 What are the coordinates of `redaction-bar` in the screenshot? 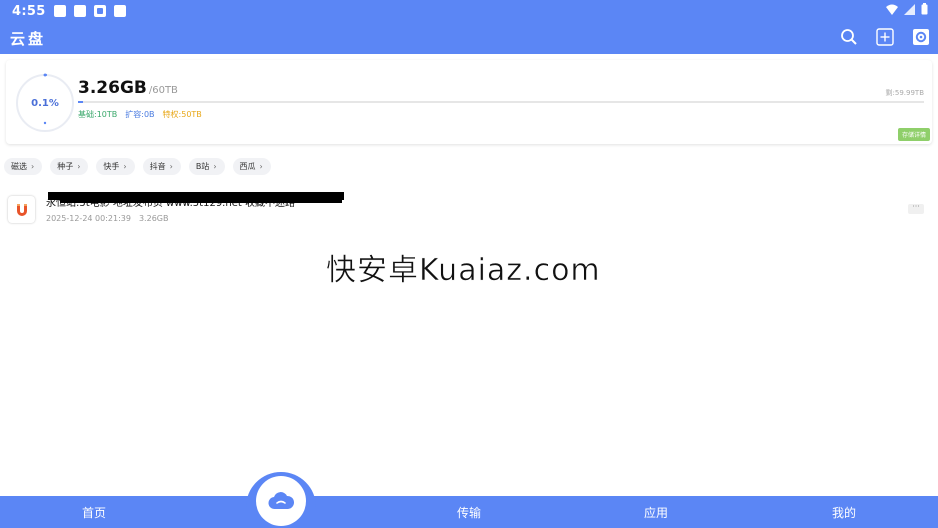 It's located at (201, 200).